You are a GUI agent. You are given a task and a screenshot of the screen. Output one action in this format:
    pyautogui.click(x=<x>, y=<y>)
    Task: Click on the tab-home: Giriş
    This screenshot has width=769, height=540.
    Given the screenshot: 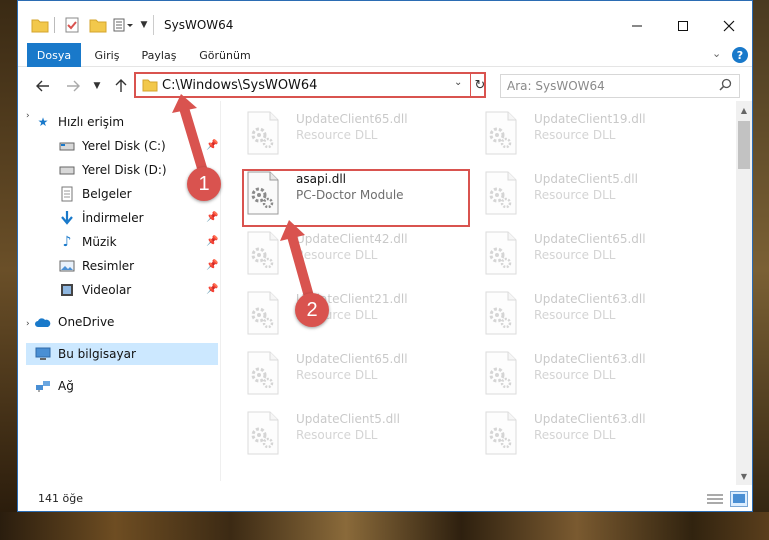 What is the action you would take?
    pyautogui.click(x=107, y=55)
    